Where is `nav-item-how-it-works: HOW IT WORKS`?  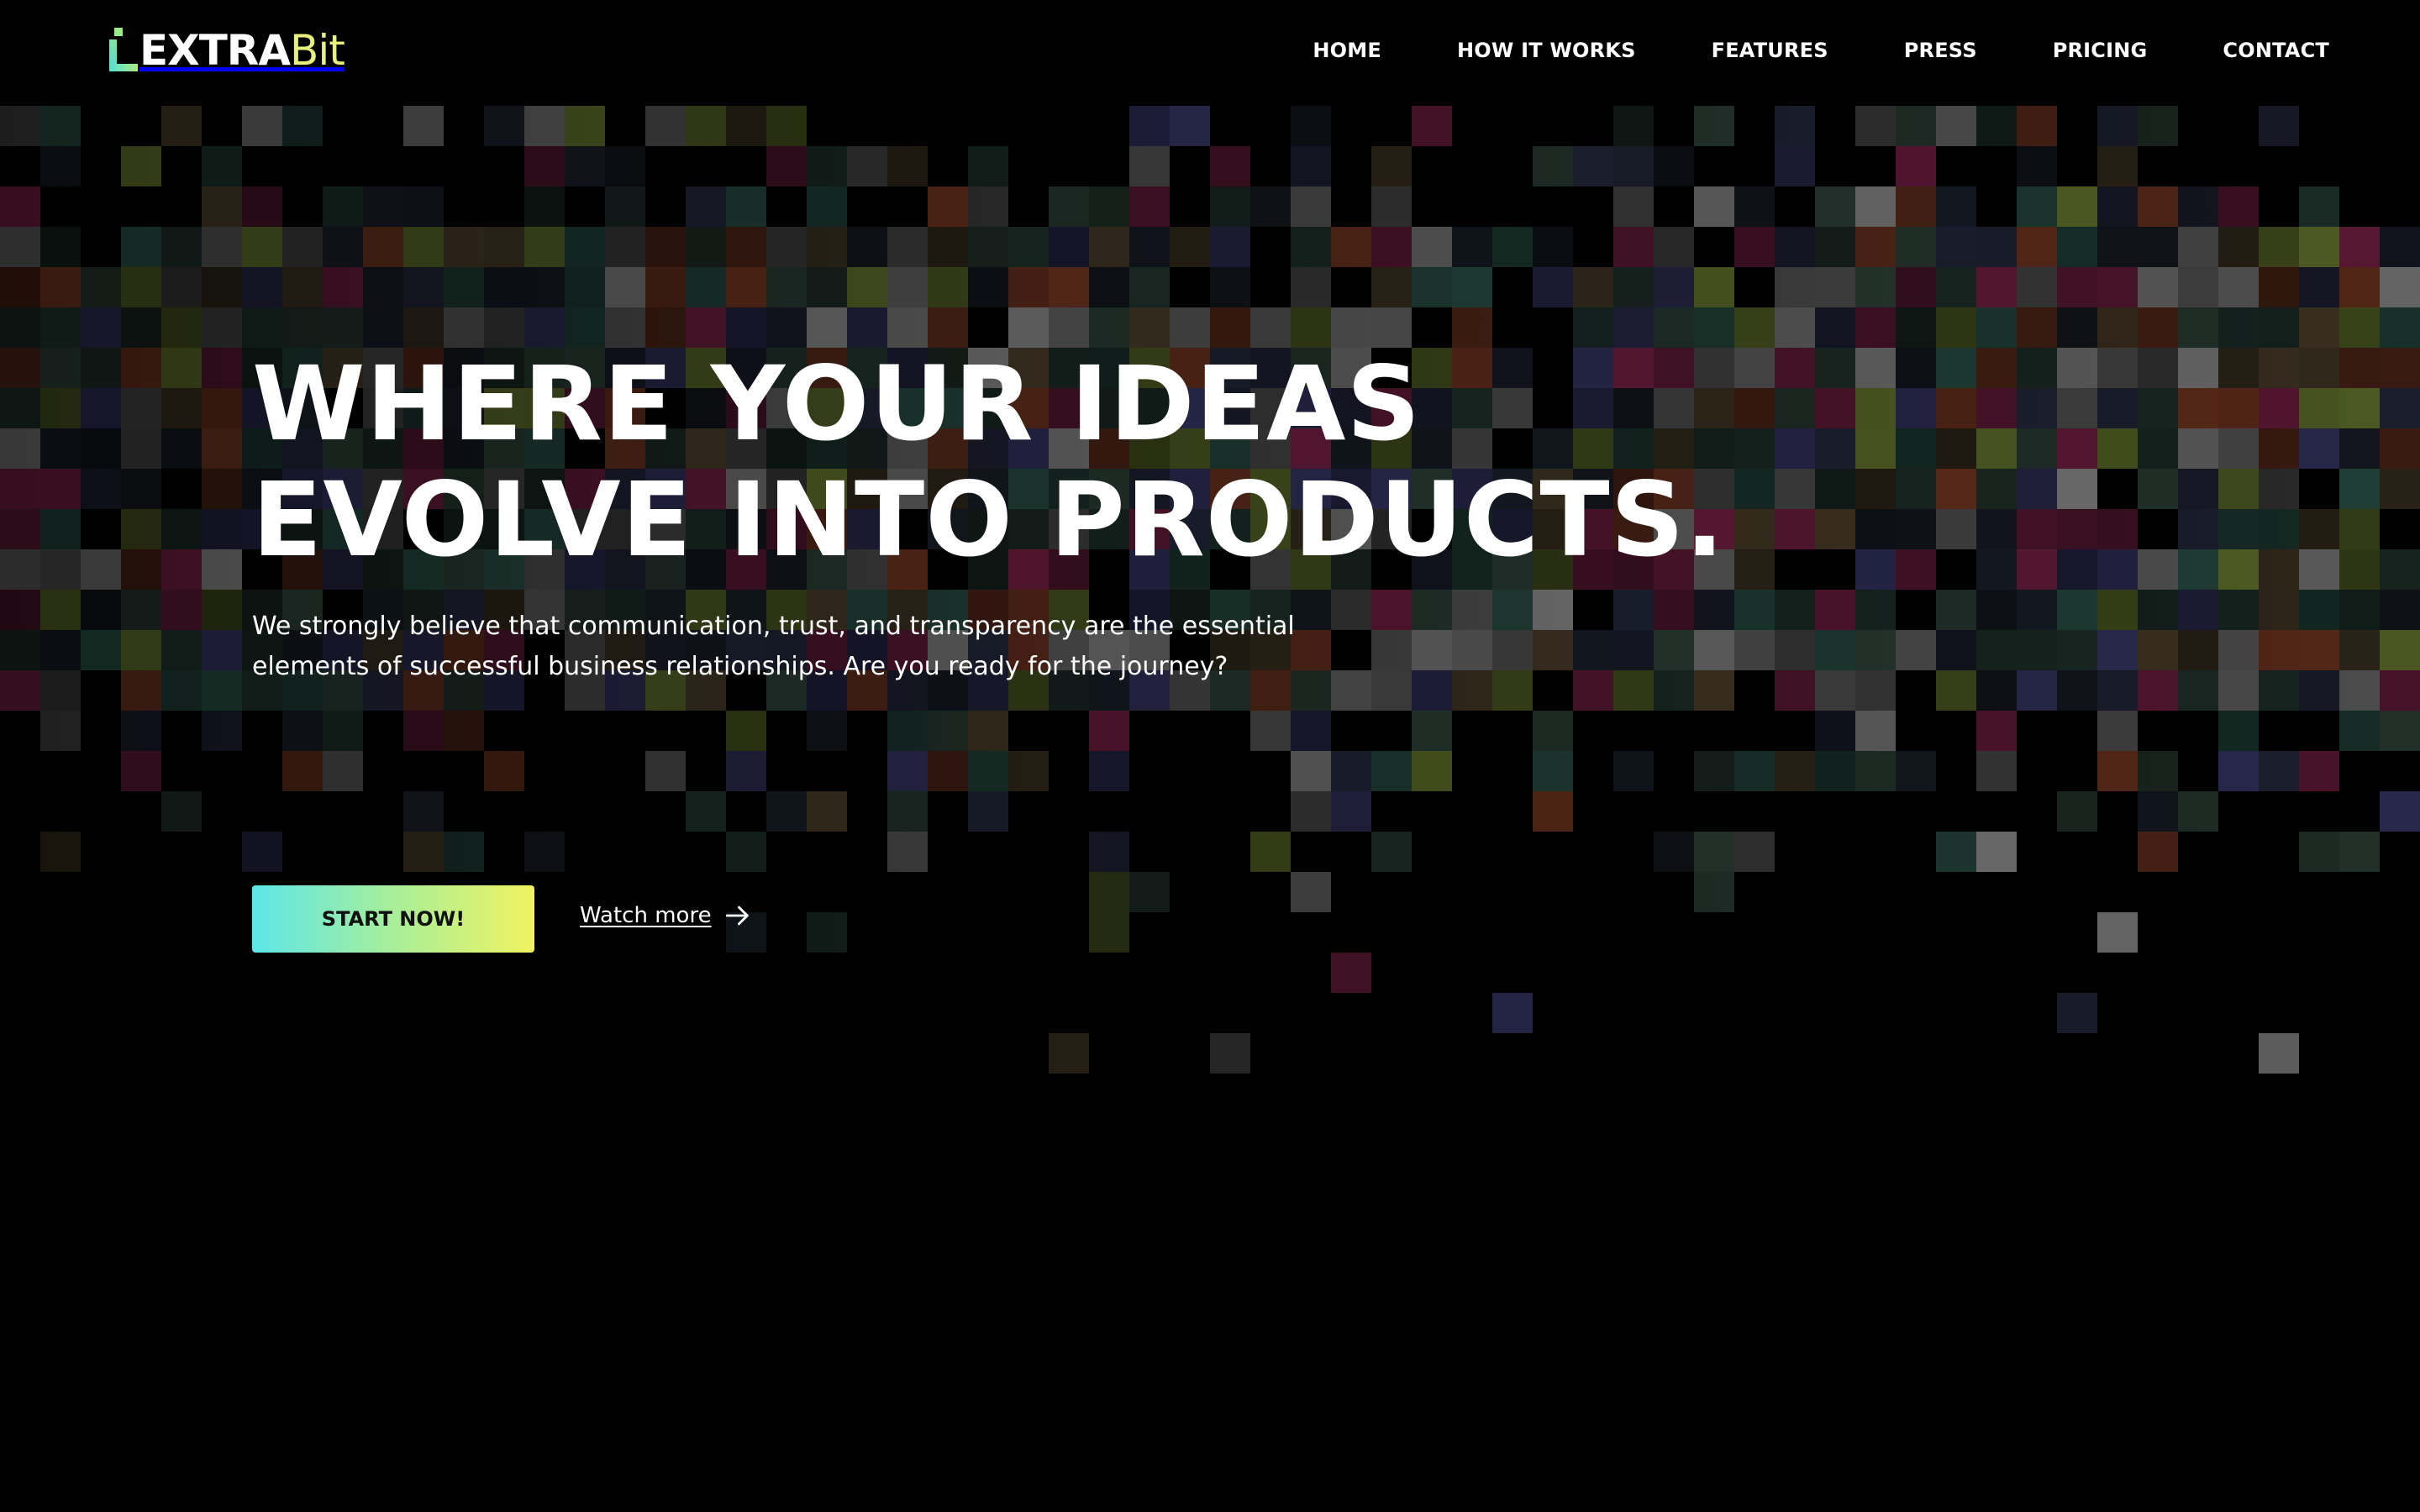 nav-item-how-it-works: HOW IT WORKS is located at coordinates (1546, 50).